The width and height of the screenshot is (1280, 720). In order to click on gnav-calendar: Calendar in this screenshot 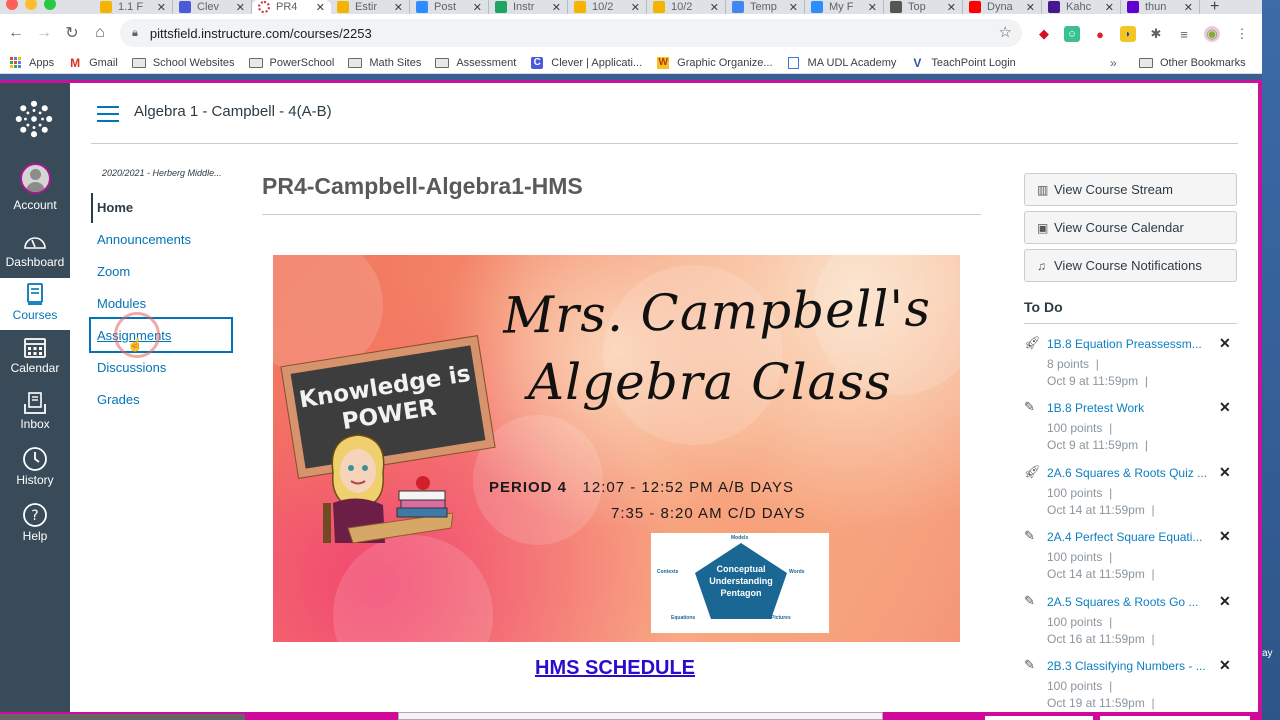, I will do `click(35, 359)`.